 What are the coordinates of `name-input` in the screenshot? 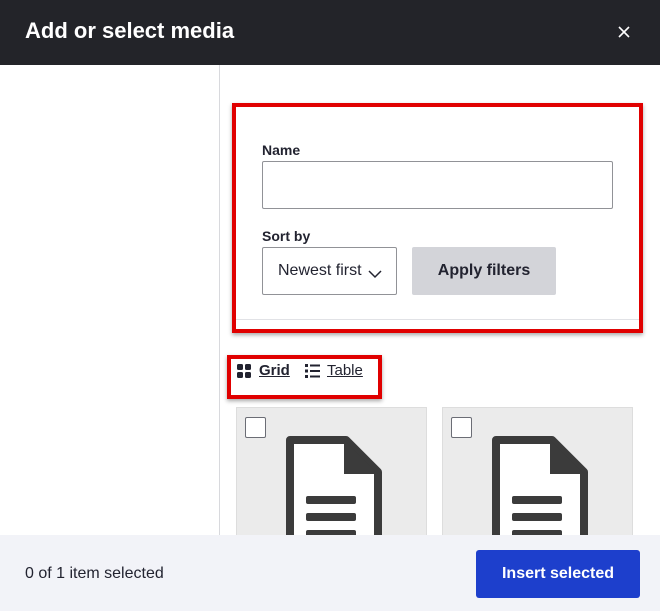 It's located at (437, 185).